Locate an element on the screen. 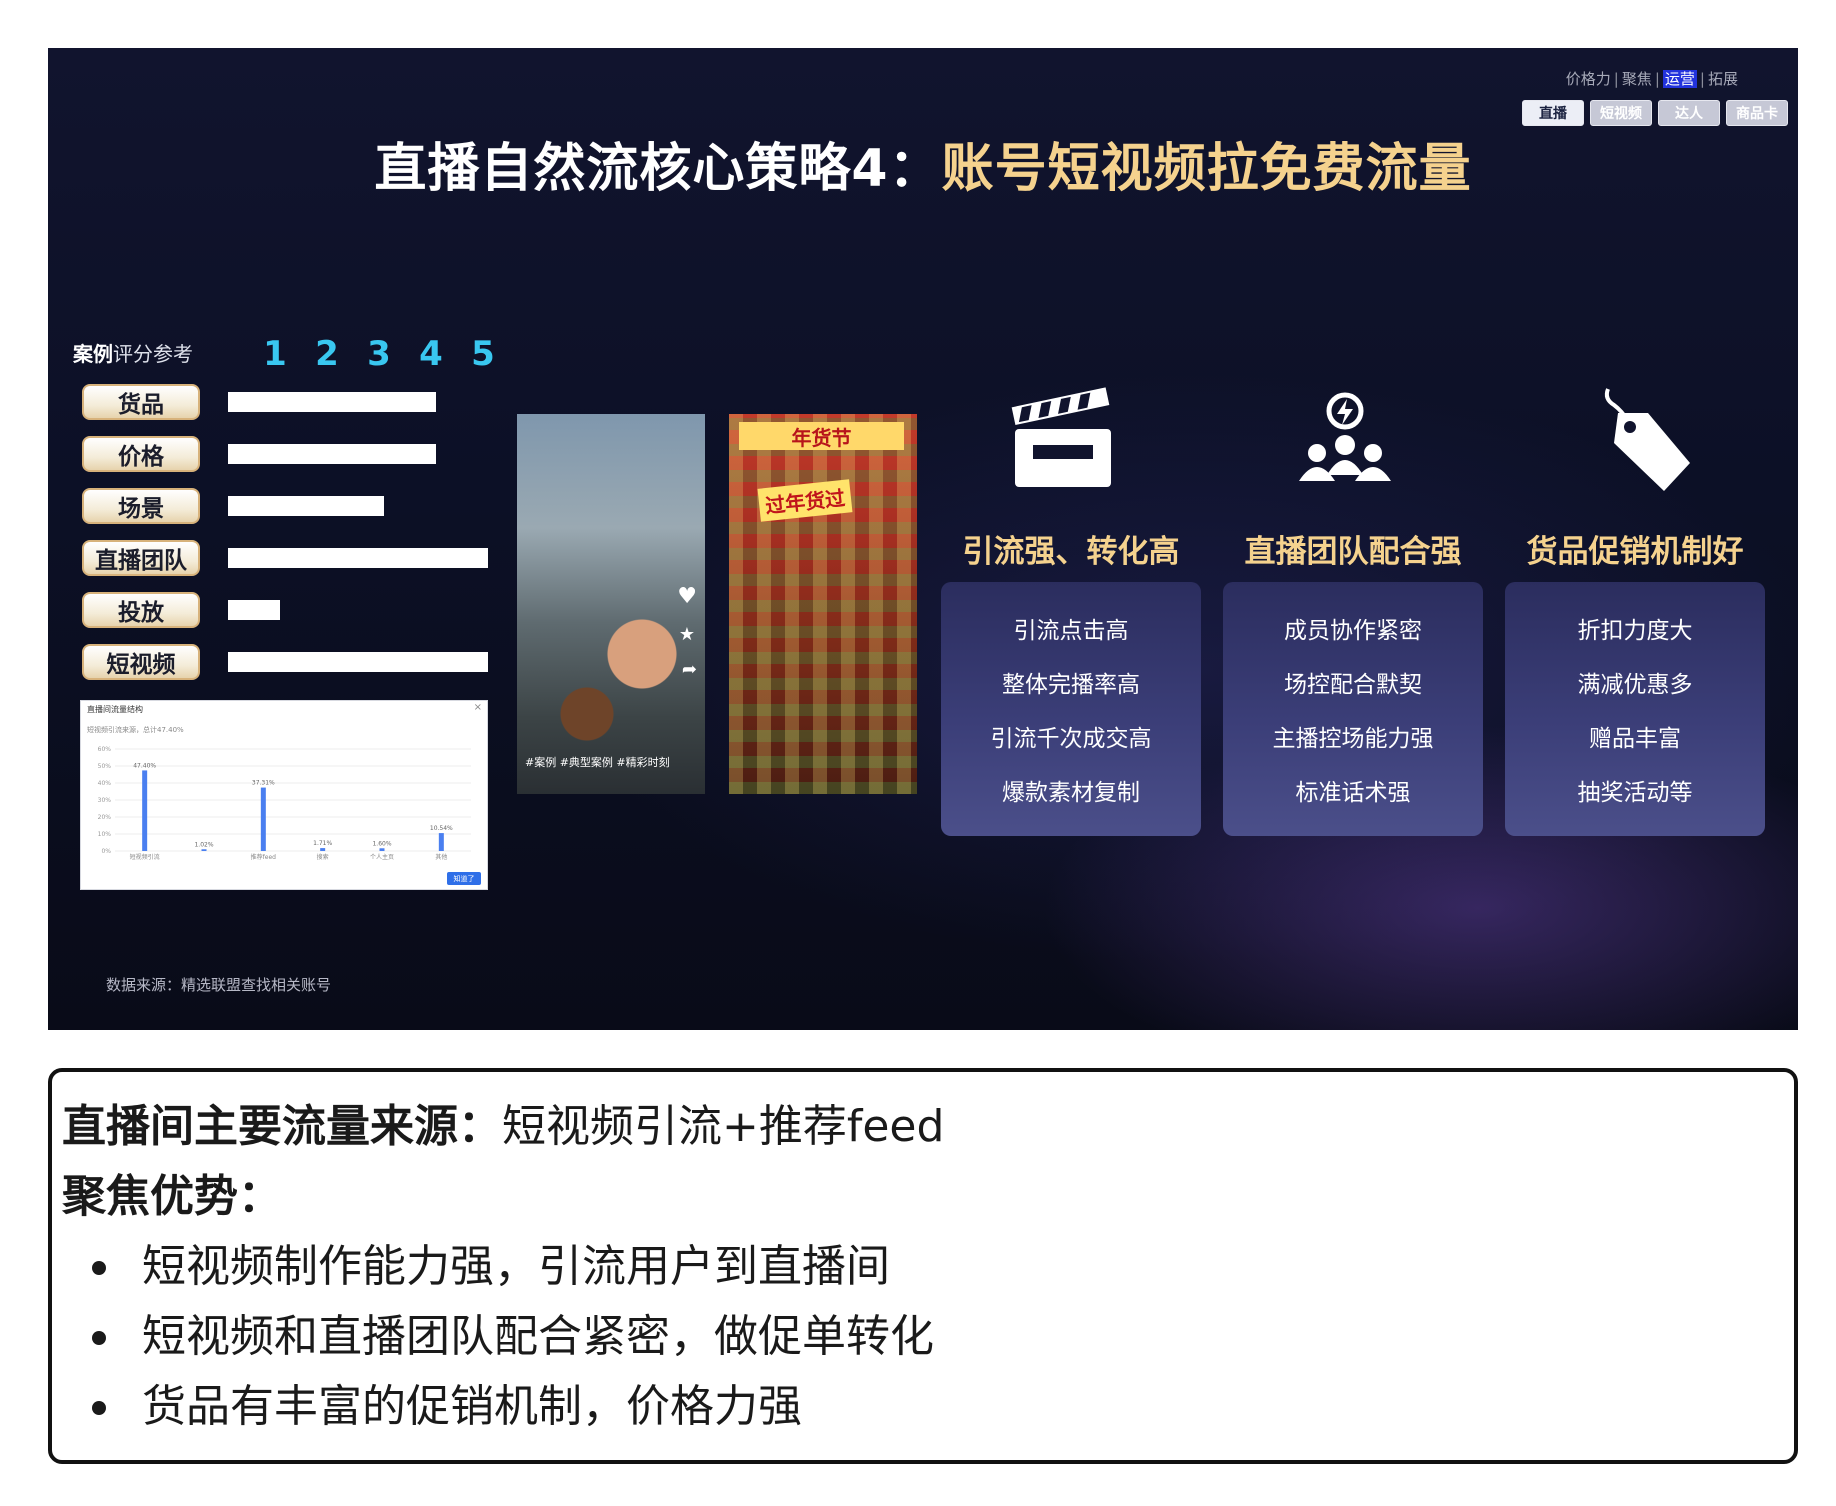 This screenshot has height=1506, width=1836. feature-point: 标准话术强 is located at coordinates (1353, 793).